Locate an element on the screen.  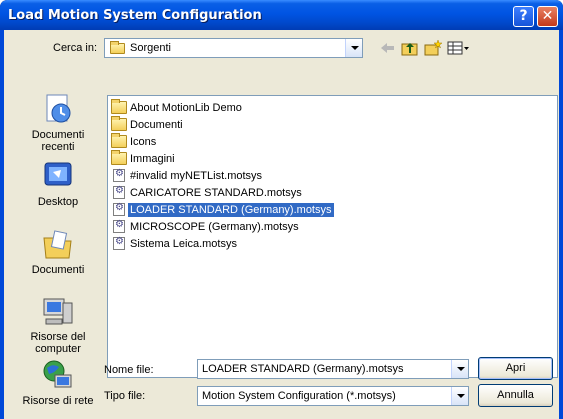
desktop-icon is located at coordinates (58, 177).